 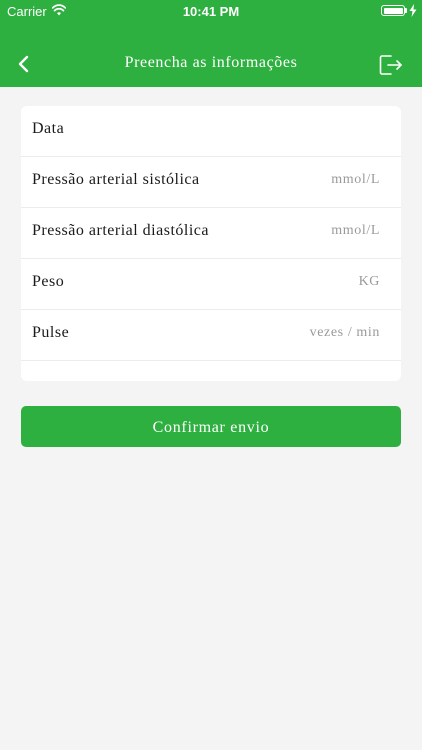 What do you see at coordinates (344, 332) in the screenshot?
I see `field-unit: vezes / min` at bounding box center [344, 332].